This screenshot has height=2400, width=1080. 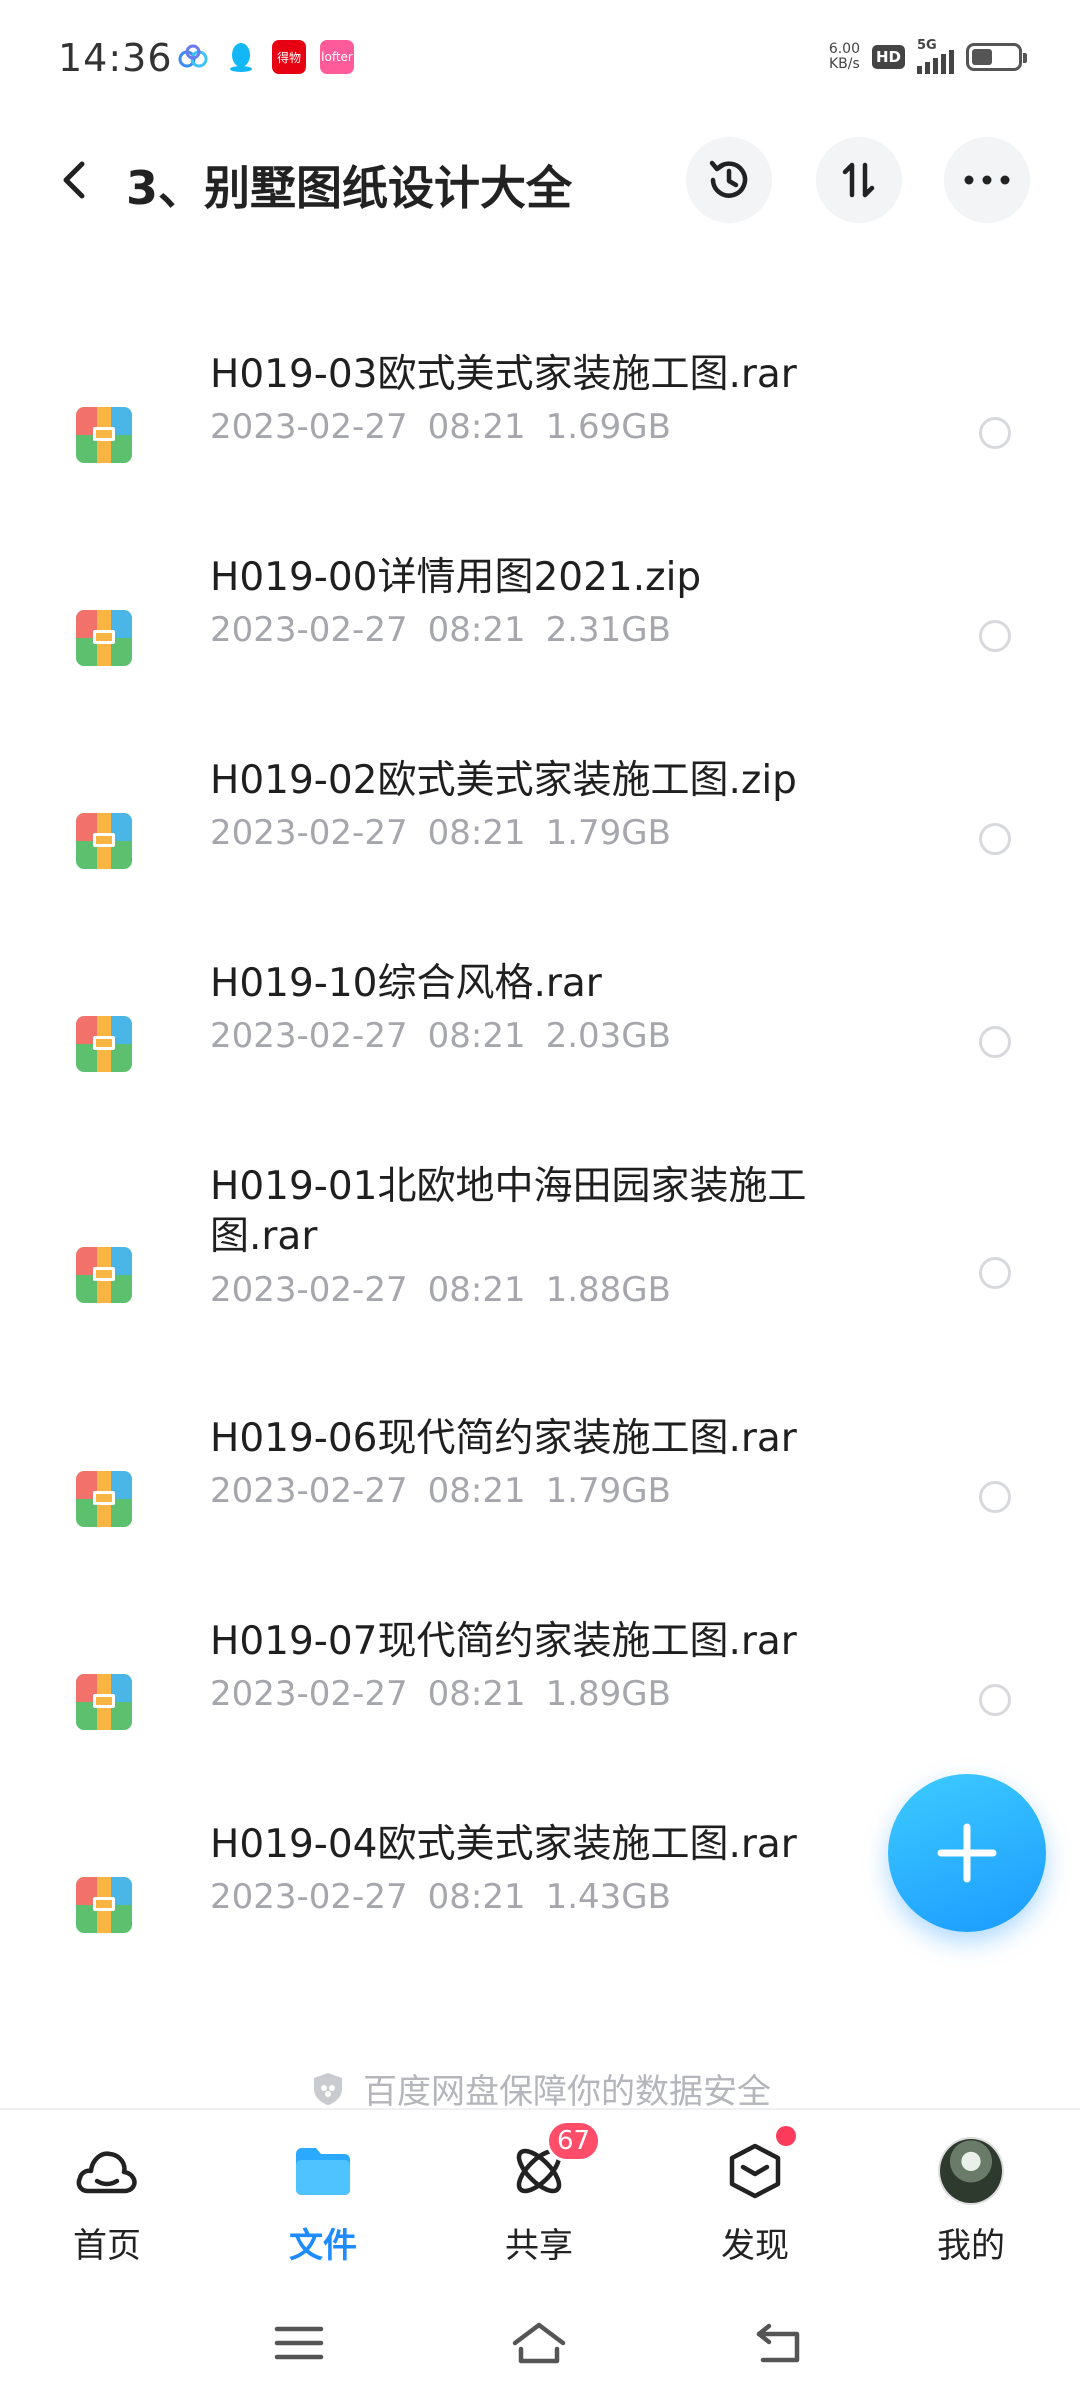 I want to click on history-button, so click(x=729, y=180).